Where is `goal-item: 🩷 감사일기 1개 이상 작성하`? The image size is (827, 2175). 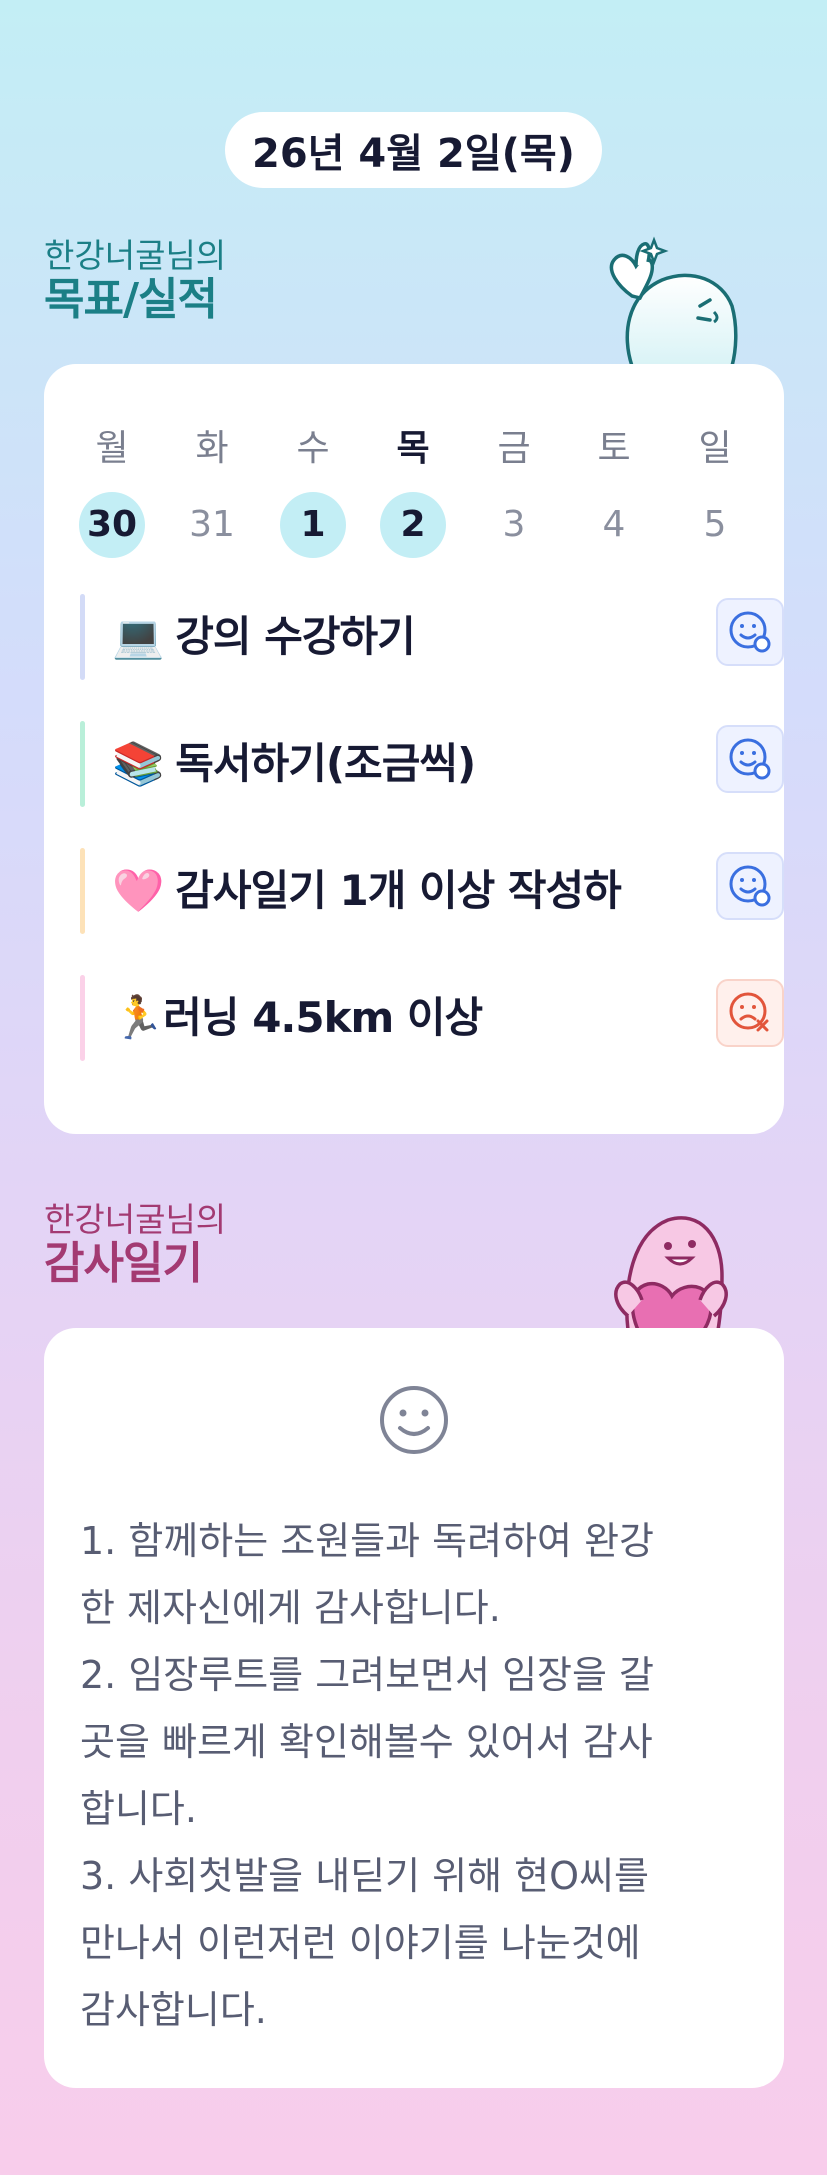 goal-item: 🩷 감사일기 1개 이상 작성하 is located at coordinates (432, 891).